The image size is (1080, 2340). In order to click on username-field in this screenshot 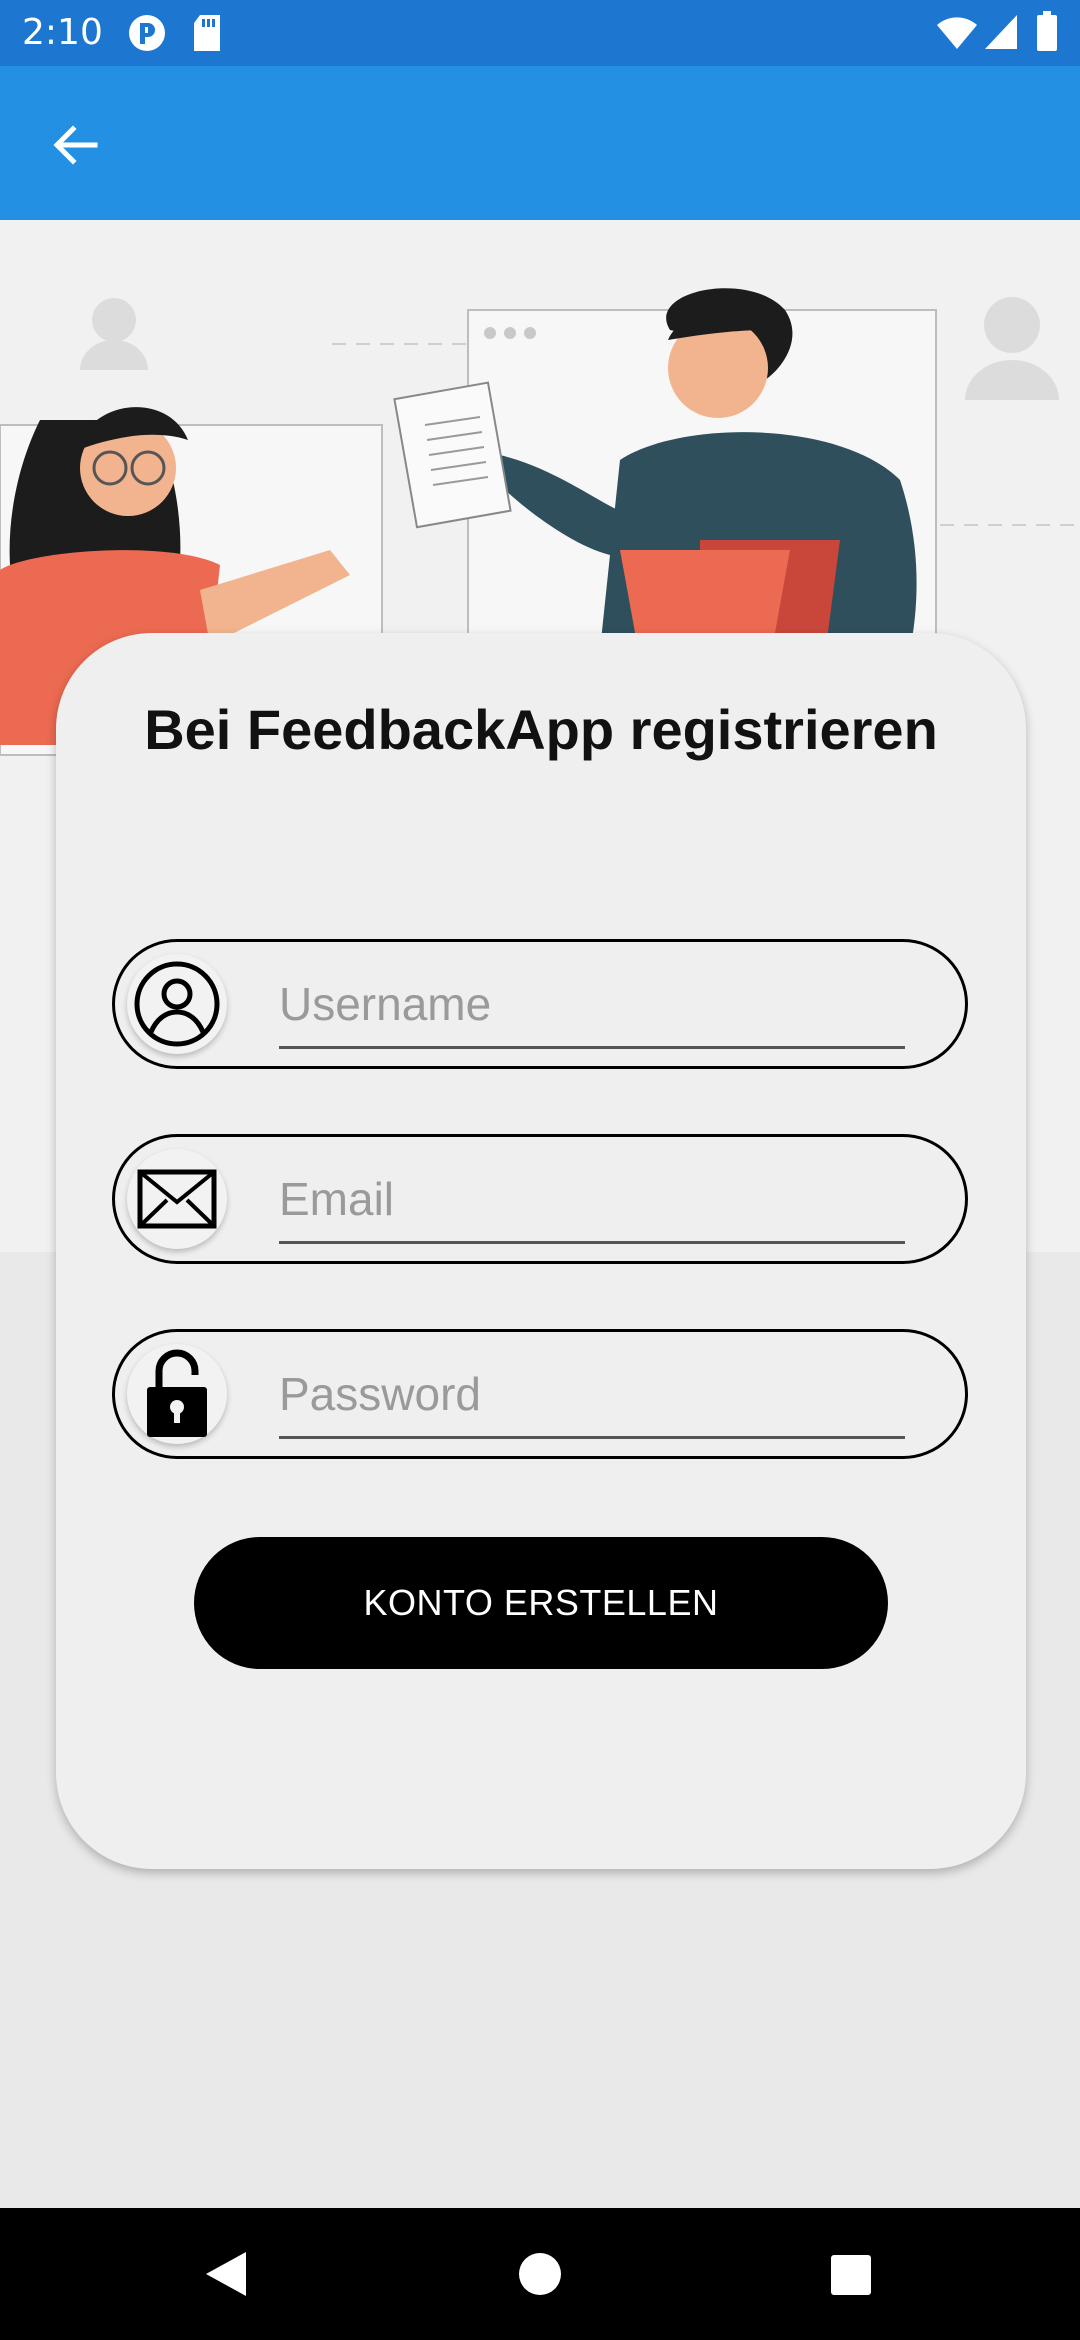, I will do `click(540, 1004)`.